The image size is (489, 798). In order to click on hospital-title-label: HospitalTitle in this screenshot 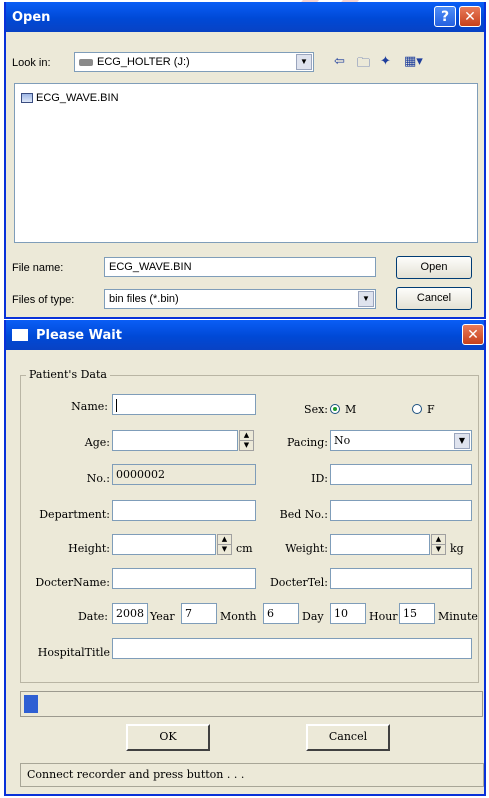, I will do `click(73, 652)`.